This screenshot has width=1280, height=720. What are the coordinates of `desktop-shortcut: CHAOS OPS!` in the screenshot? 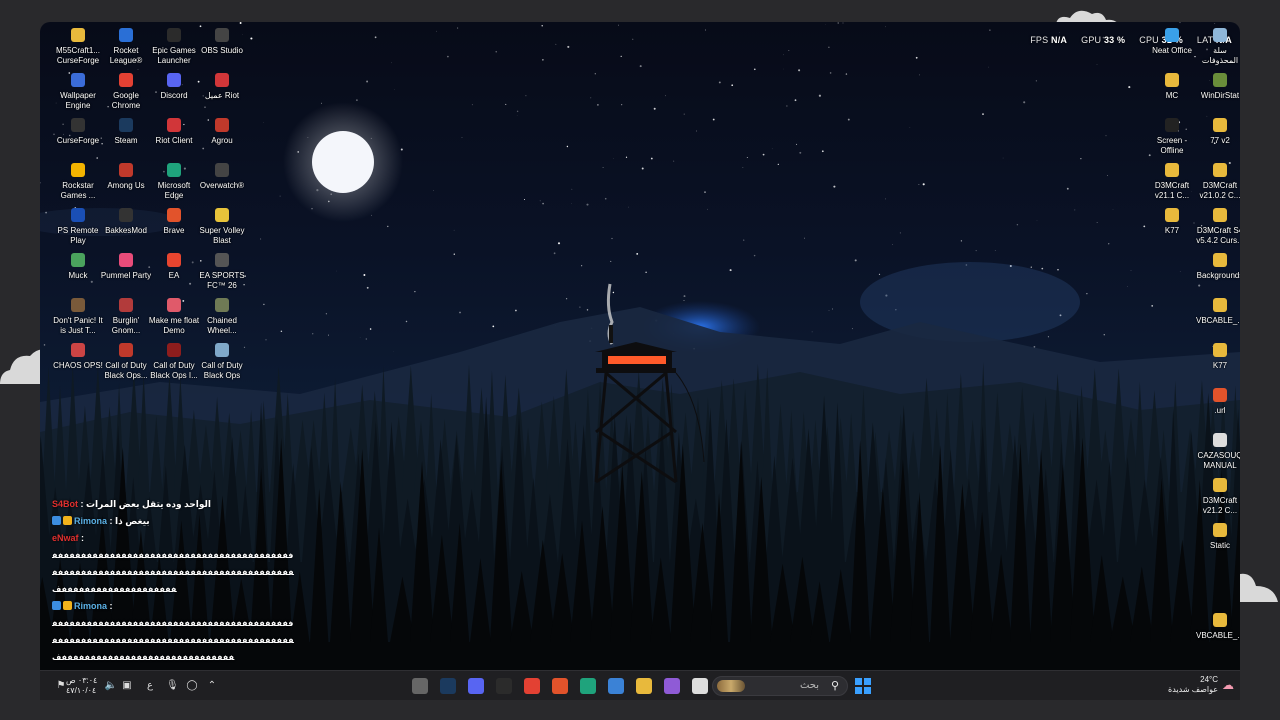 It's located at (78, 357).